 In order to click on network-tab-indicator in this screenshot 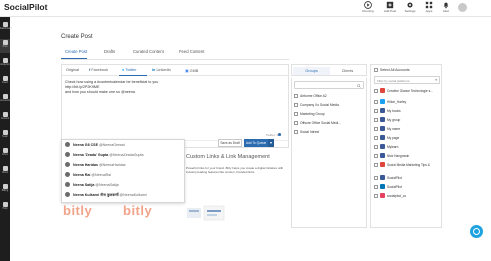, I will do `click(133, 75)`.